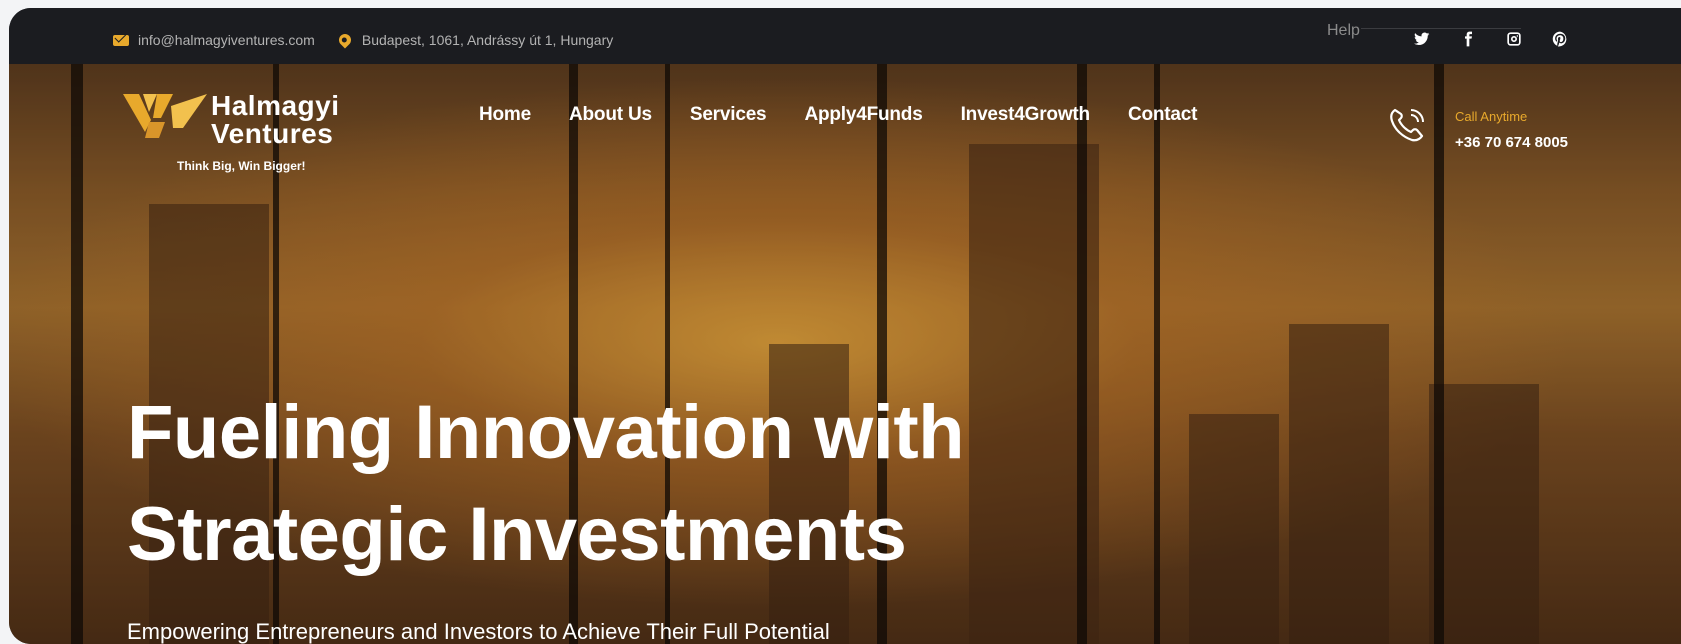 This screenshot has height=644, width=1681. Describe the element at coordinates (1491, 116) in the screenshot. I see `call-label: Call Anytime` at that location.